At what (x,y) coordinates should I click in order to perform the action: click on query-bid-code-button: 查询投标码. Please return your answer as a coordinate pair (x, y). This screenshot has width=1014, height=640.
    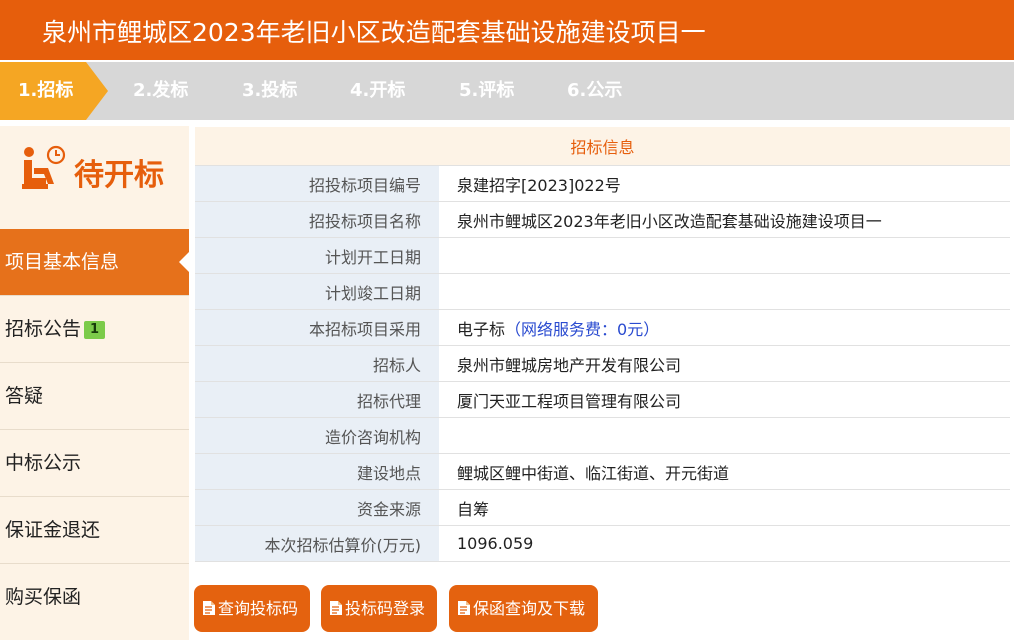
    Looking at the image, I should click on (252, 608).